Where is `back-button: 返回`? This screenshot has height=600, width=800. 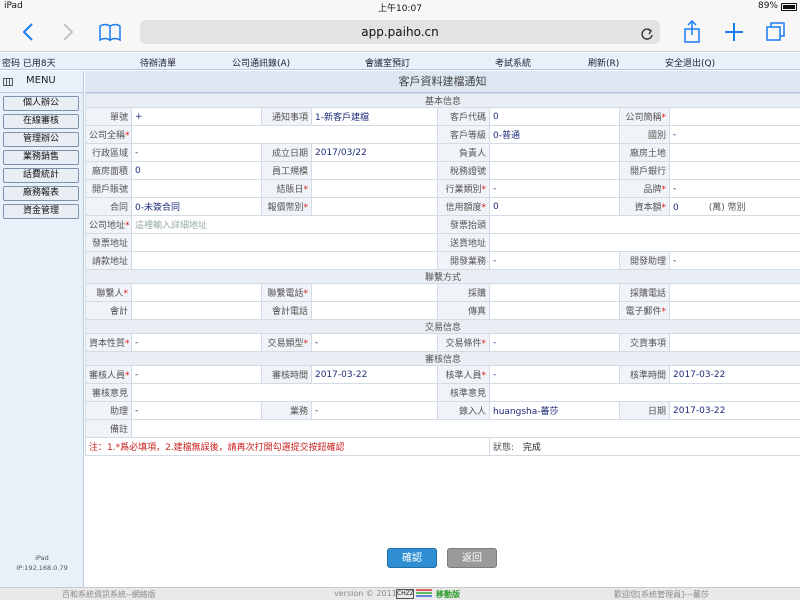
back-button: 返回 is located at coordinates (472, 558).